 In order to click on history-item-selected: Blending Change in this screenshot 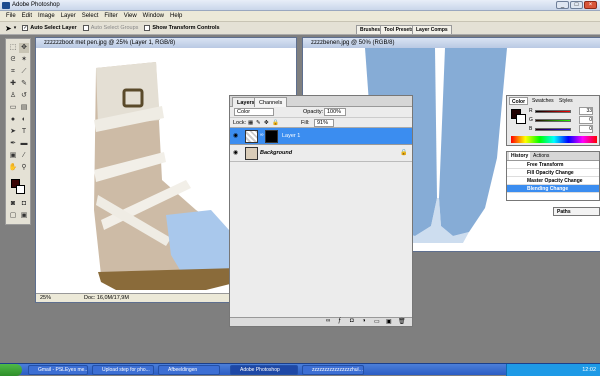, I will do `click(553, 189)`.